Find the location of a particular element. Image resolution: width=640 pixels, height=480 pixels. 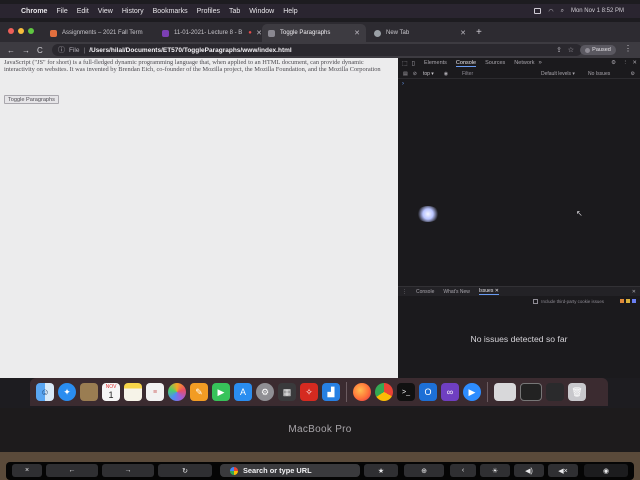

tab-label: Toggle Paragraphs is located at coordinates (305, 33).